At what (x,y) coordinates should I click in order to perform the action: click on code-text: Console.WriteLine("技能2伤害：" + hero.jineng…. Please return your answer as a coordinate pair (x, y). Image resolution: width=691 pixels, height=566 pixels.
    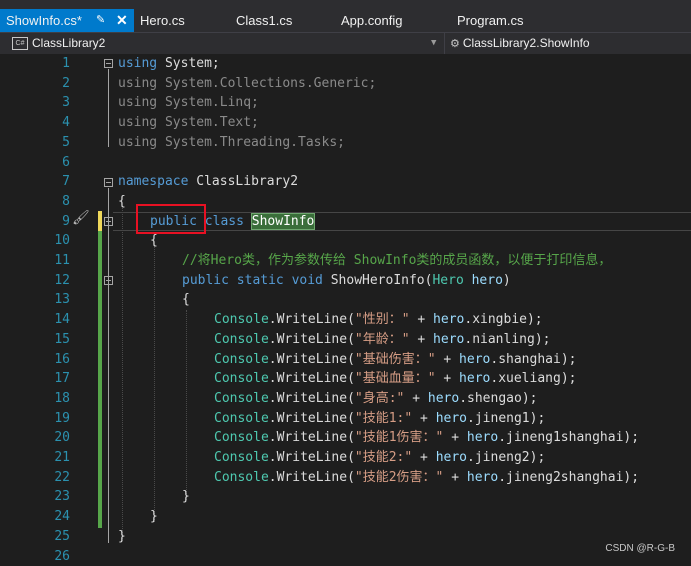
    Looking at the image, I should click on (426, 478).